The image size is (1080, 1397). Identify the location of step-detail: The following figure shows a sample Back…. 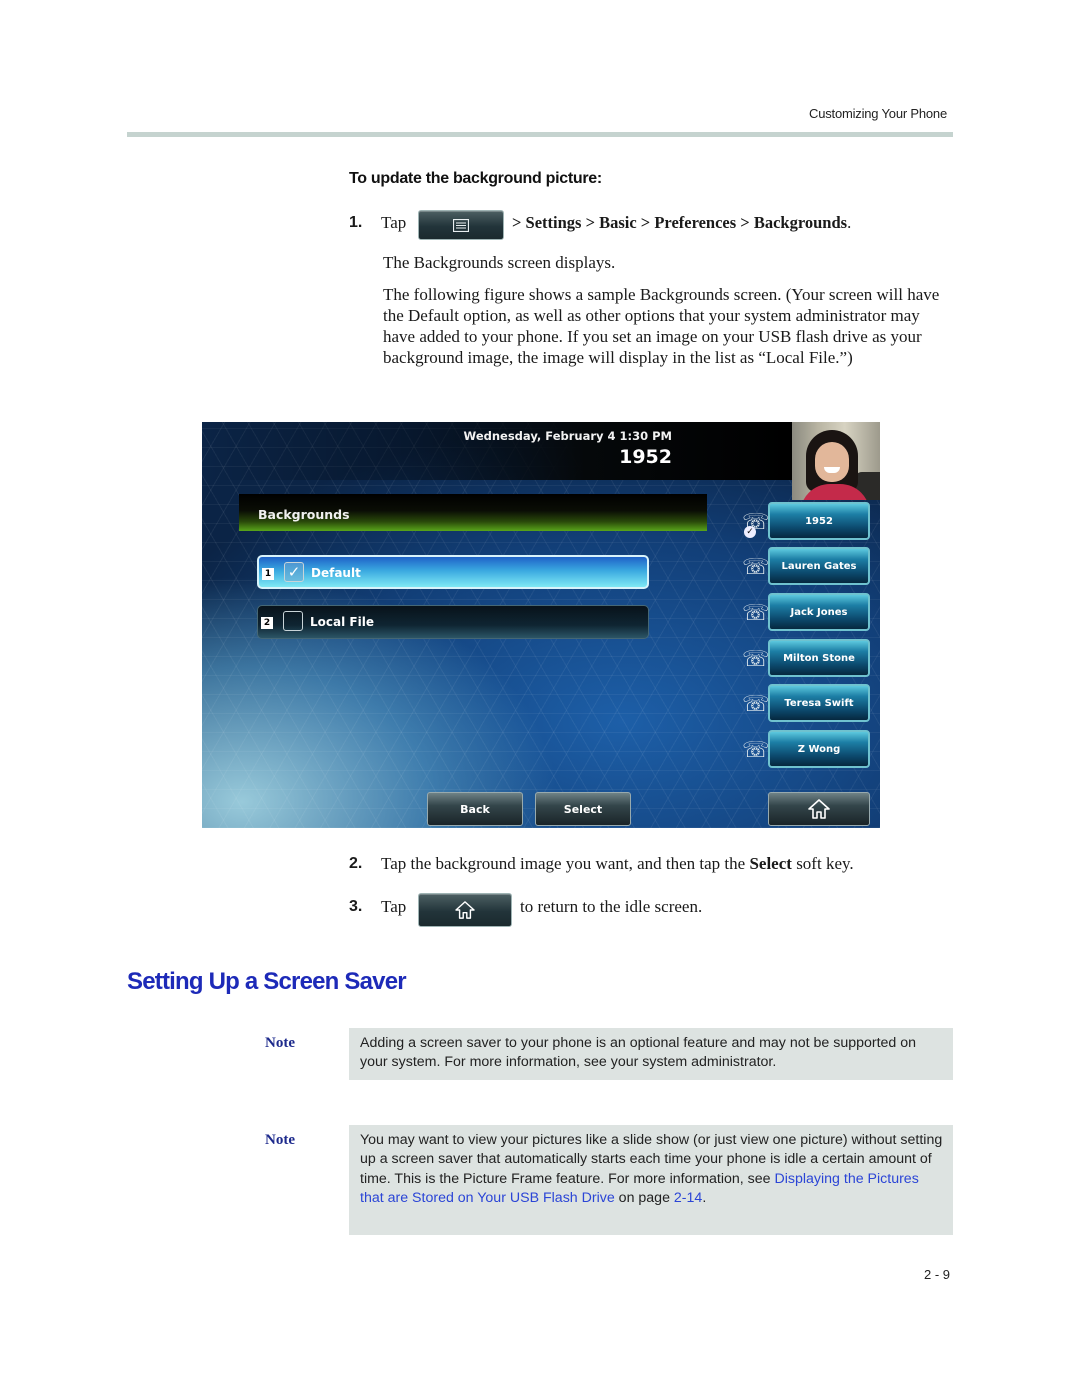
(661, 326).